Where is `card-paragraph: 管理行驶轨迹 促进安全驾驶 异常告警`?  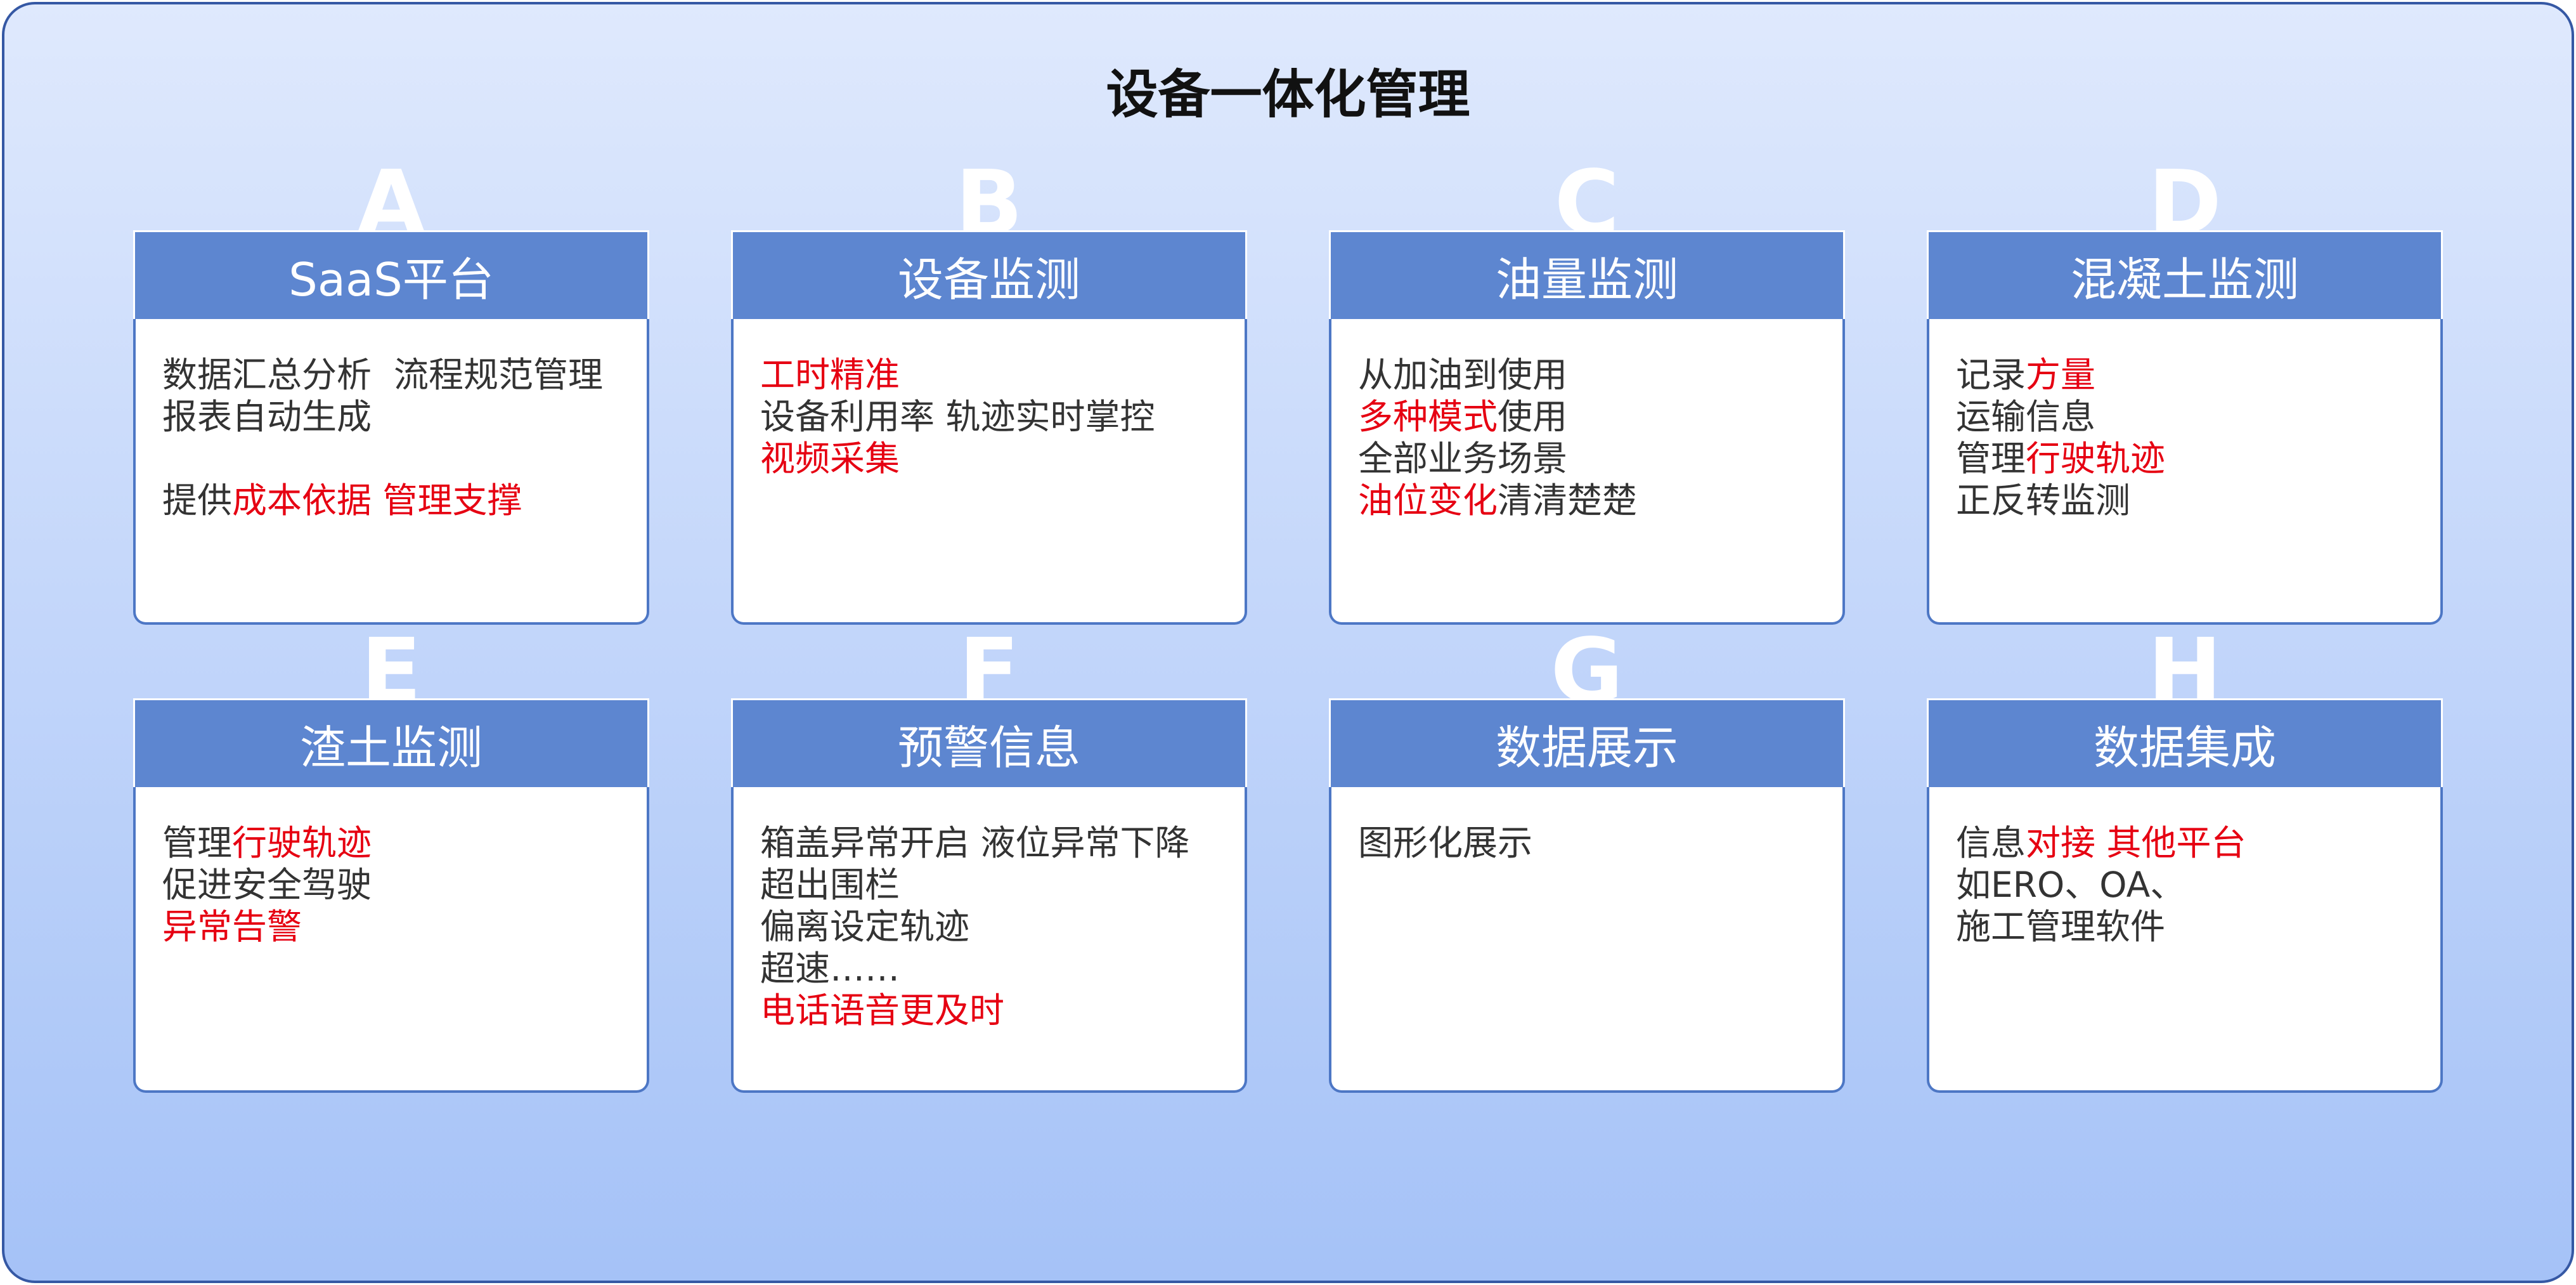 card-paragraph: 管理行驶轨迹 促进安全驾驶 异常告警 is located at coordinates (396, 885).